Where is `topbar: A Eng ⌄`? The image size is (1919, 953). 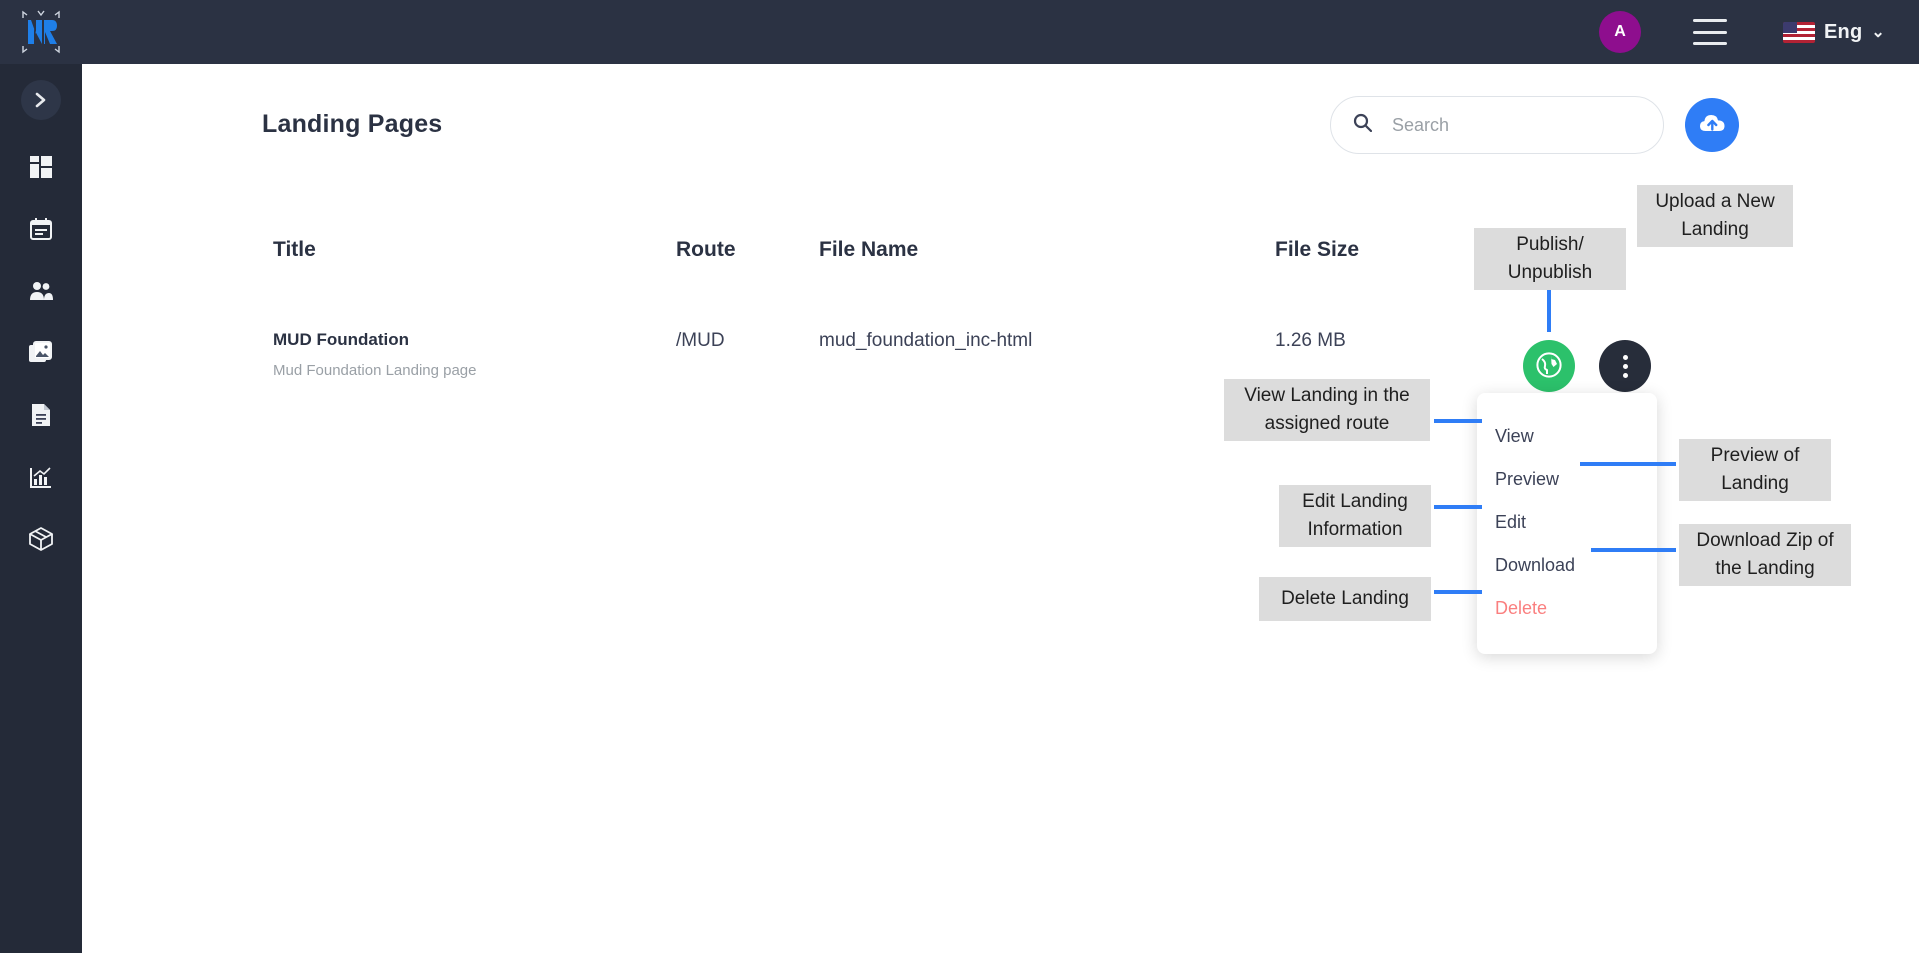
topbar: A Eng ⌄ is located at coordinates (1000, 32).